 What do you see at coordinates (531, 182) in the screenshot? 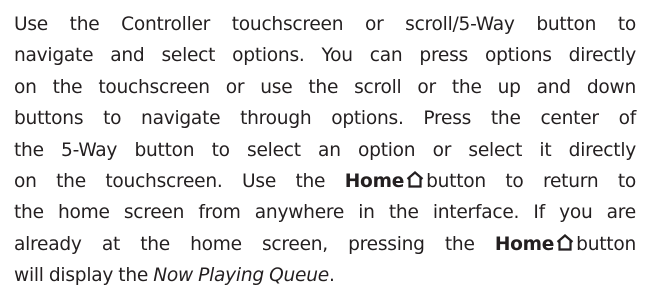
I see `line-text: button to return to` at bounding box center [531, 182].